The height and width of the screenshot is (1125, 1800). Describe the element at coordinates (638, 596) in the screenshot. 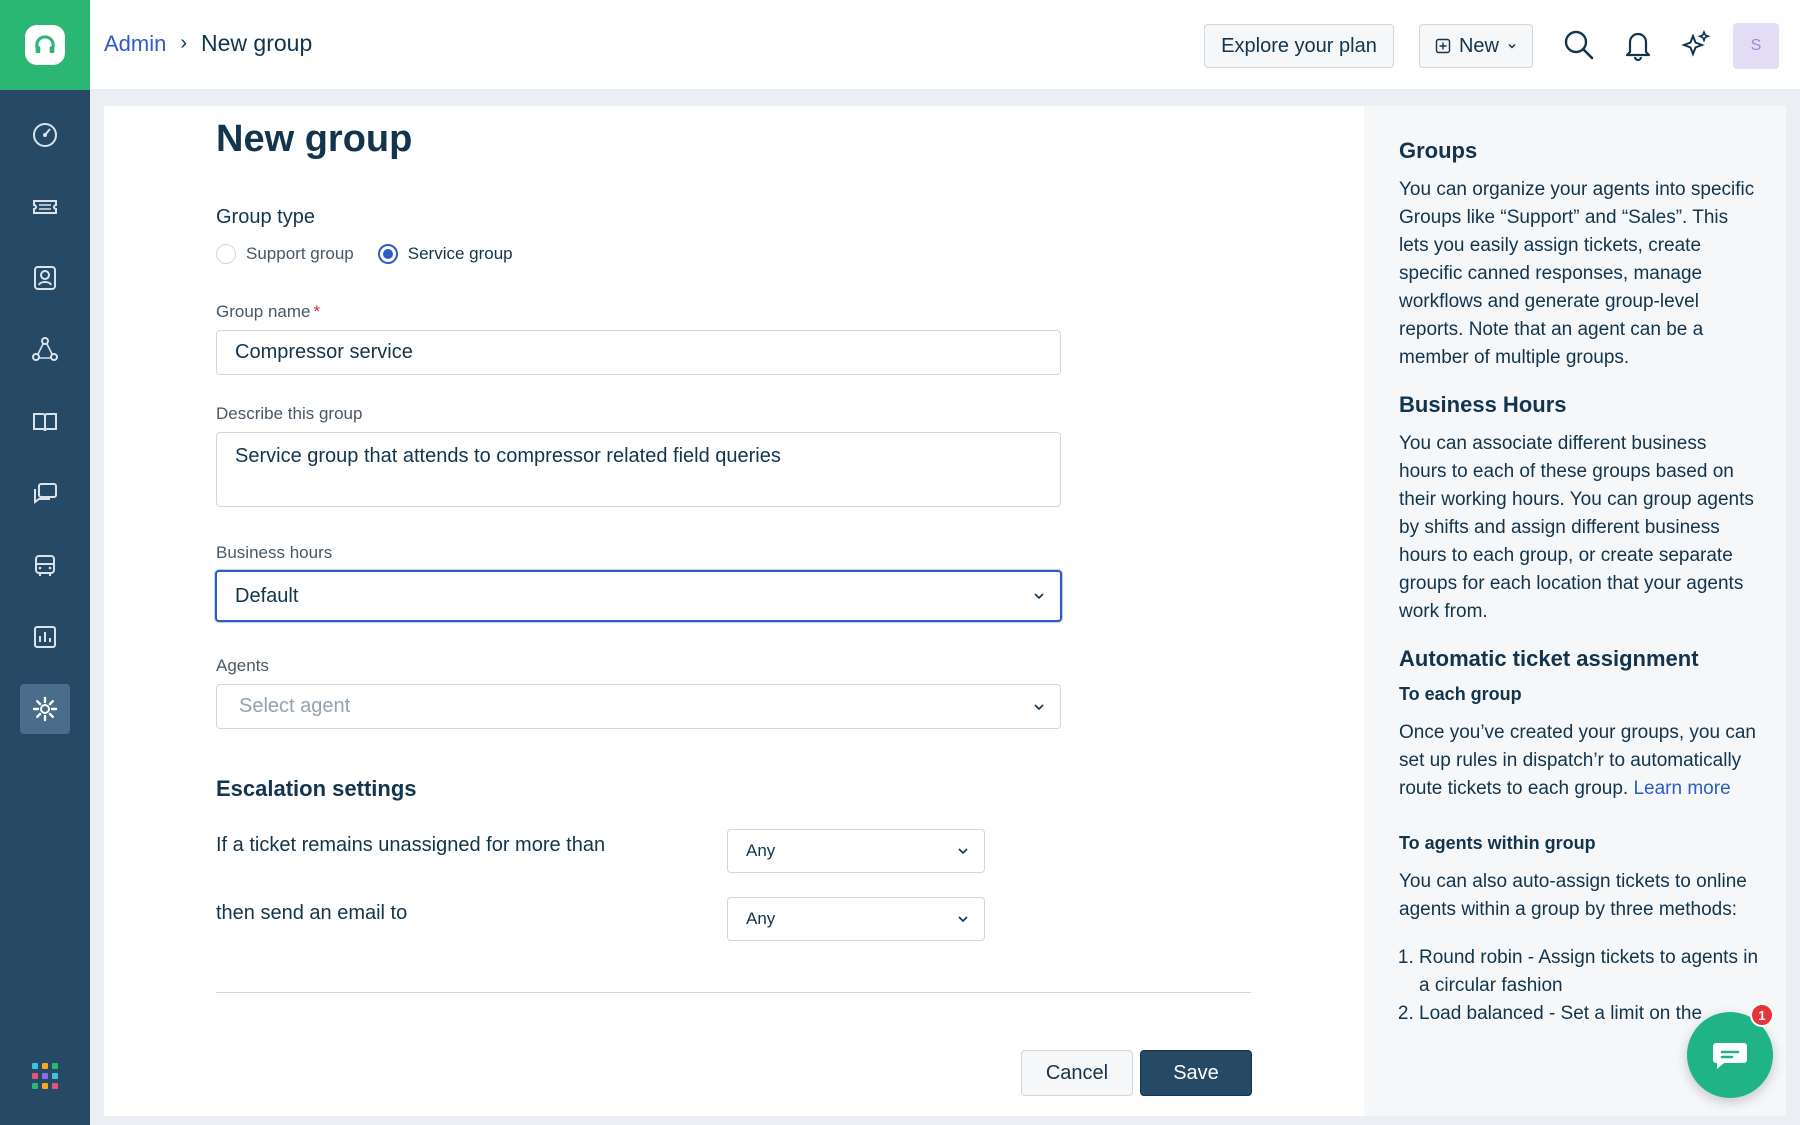

I see `business-hours-select: Default` at that location.